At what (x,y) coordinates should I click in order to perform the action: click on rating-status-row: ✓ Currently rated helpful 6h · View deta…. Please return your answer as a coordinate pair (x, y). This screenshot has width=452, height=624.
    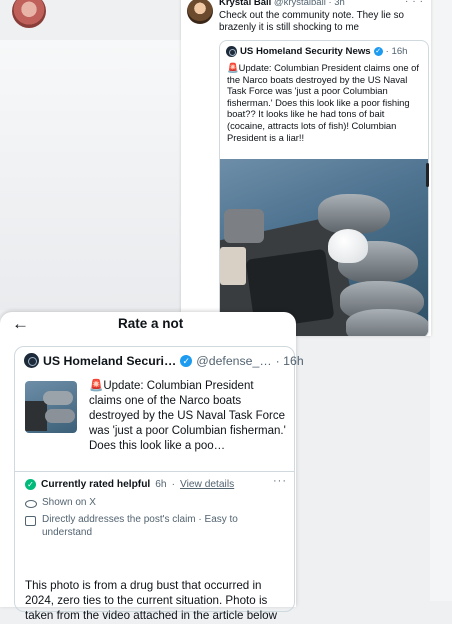
    Looking at the image, I should click on (129, 484).